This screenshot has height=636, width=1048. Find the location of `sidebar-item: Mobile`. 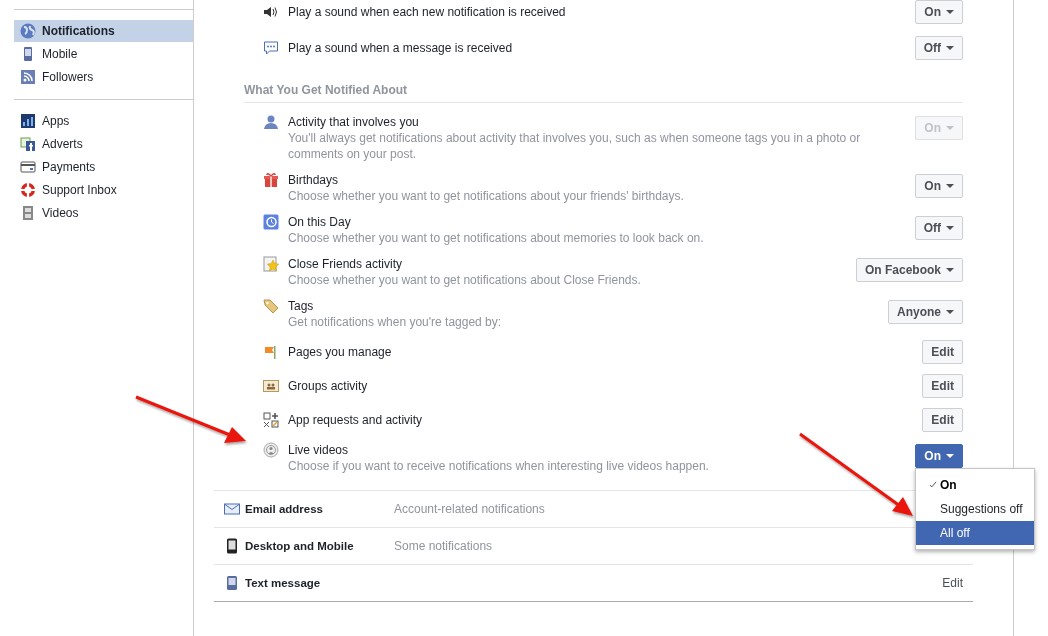

sidebar-item: Mobile is located at coordinates (103, 54).